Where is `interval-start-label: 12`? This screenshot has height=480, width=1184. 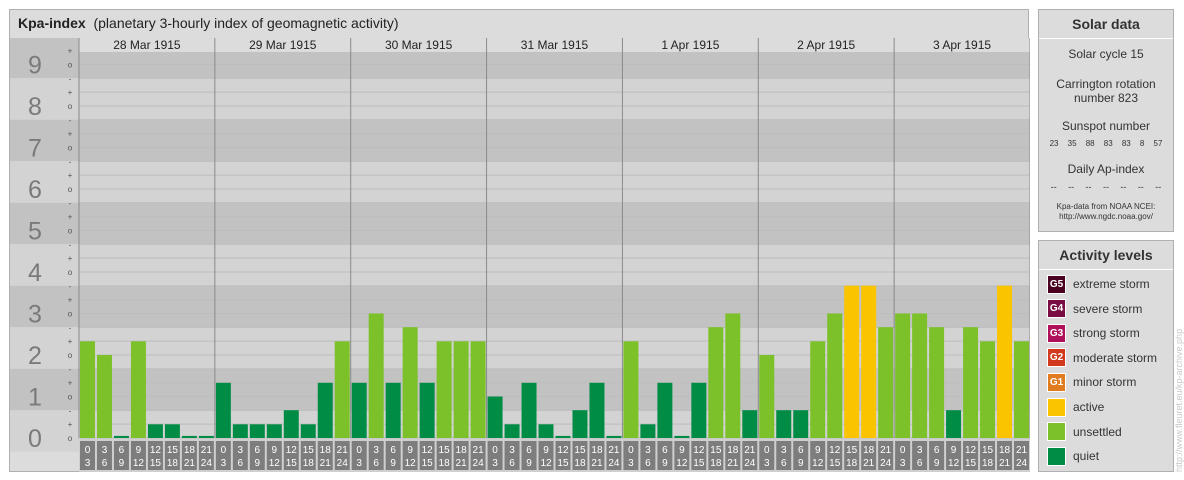
interval-start-label: 12 is located at coordinates (971, 450).